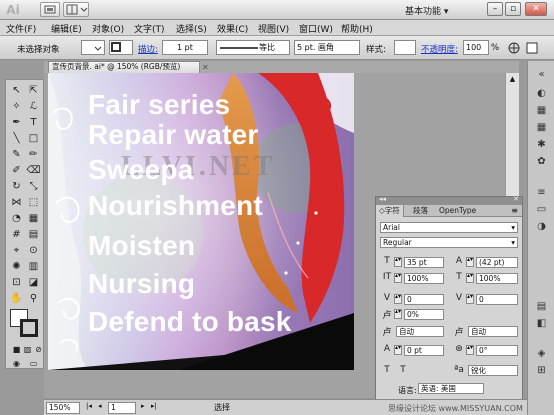  I want to click on vertical-scale-stepper: ▴▾, so click(398, 278).